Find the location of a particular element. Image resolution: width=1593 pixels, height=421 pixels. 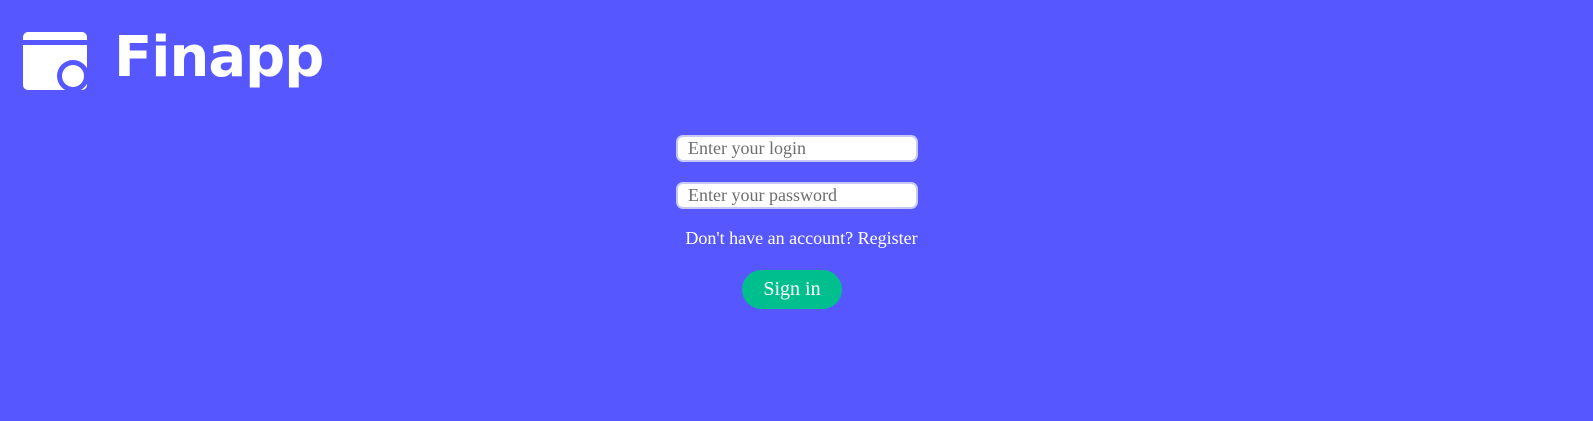

register-prompt: Don't have an account? Register is located at coordinates (796, 238).